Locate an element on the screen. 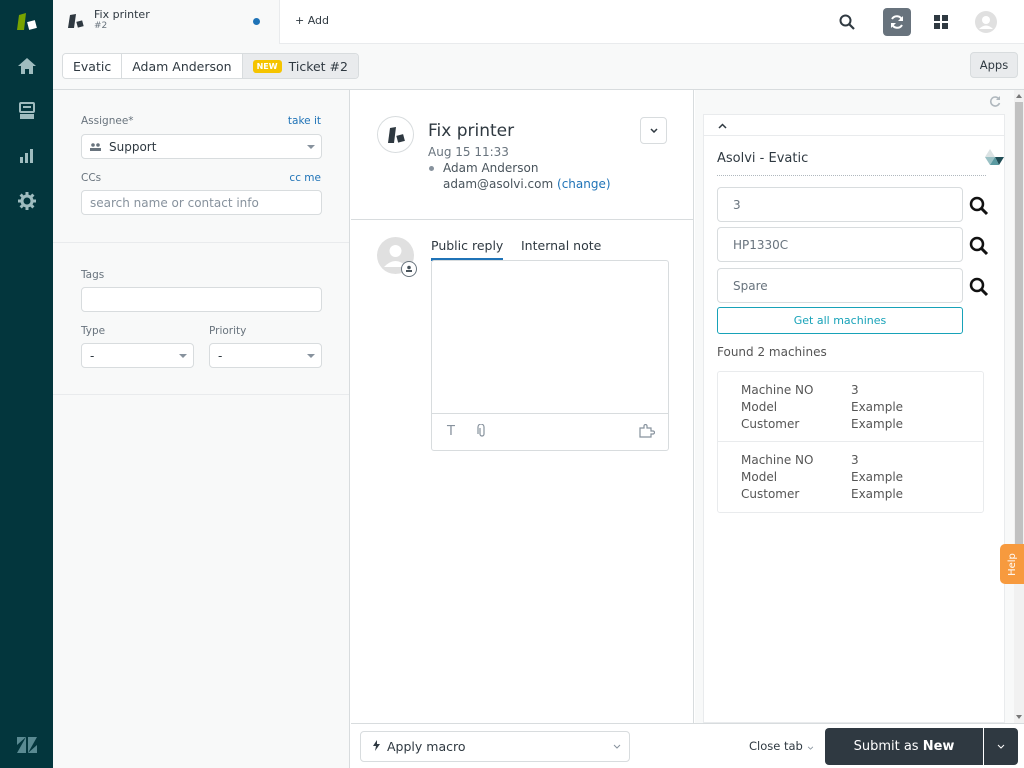 The width and height of the screenshot is (1024, 768). scroll-down-icon is located at coordinates (1019, 717).